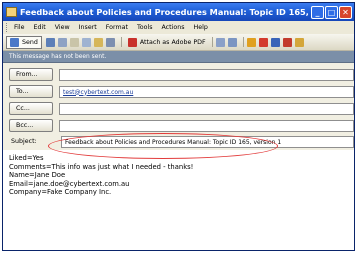 This screenshot has width=357, height=253. Describe the element at coordinates (206, 108) in the screenshot. I see `cc-field` at that location.